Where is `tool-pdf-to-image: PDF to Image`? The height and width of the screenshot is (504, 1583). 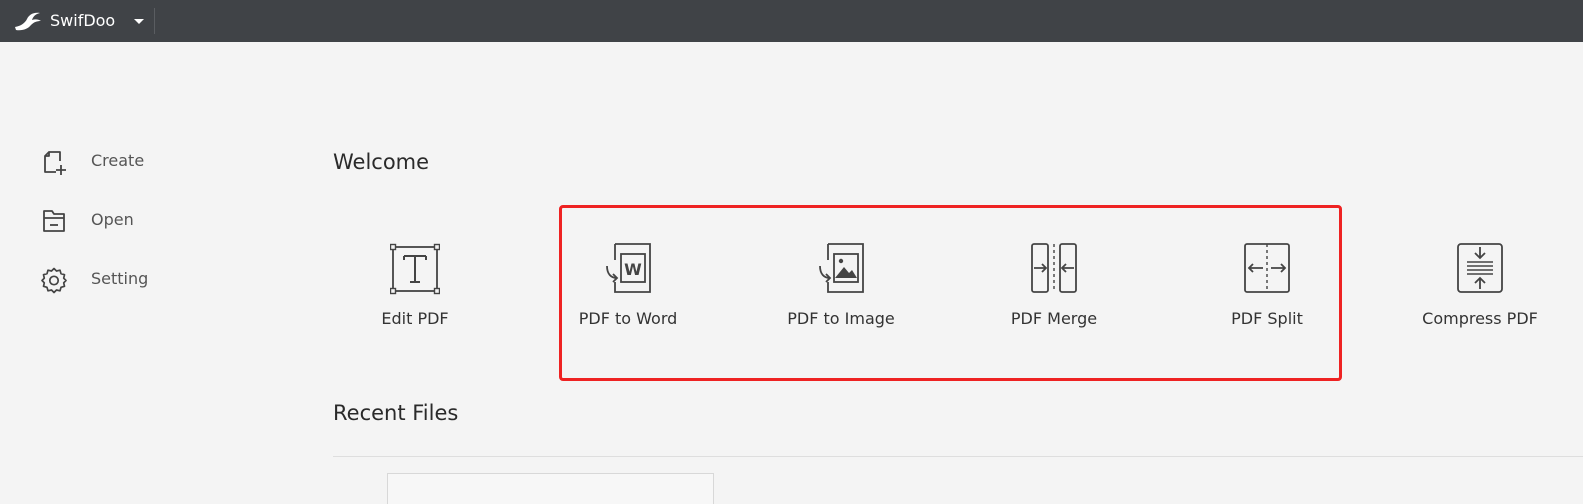 tool-pdf-to-image: PDF to Image is located at coordinates (841, 286).